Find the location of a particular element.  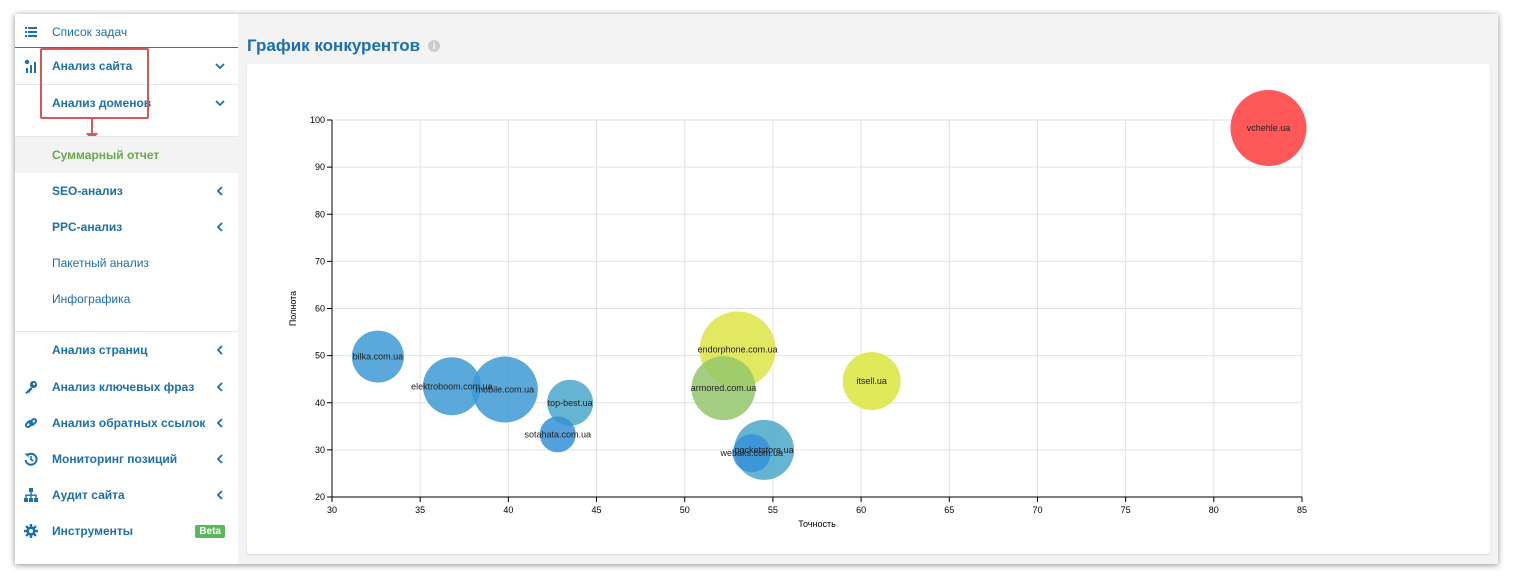

bubble-label: vchehle.ua is located at coordinates (1269, 128).